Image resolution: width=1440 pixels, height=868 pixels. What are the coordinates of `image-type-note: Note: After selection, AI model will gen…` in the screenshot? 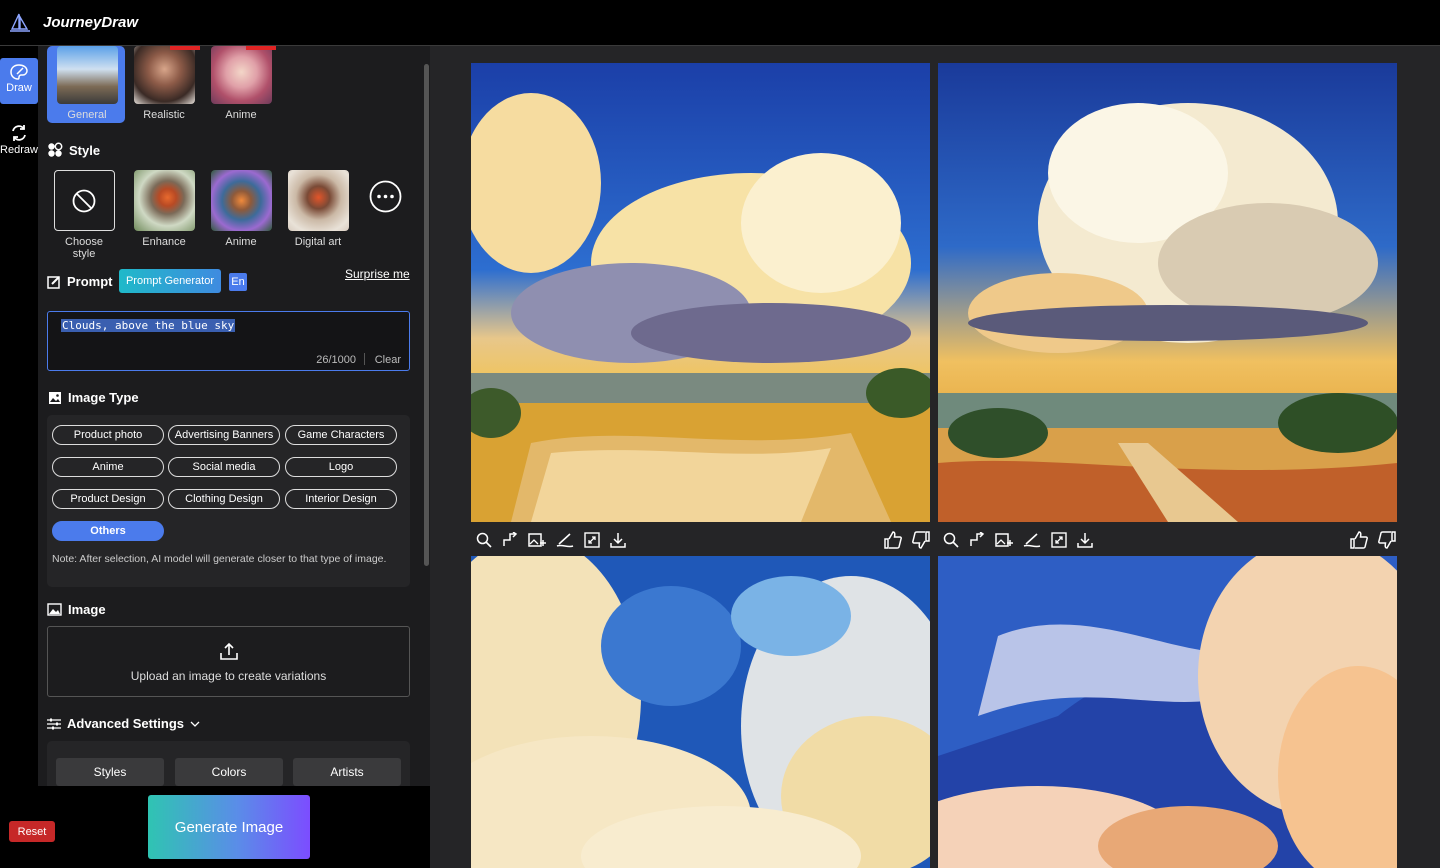 It's located at (219, 559).